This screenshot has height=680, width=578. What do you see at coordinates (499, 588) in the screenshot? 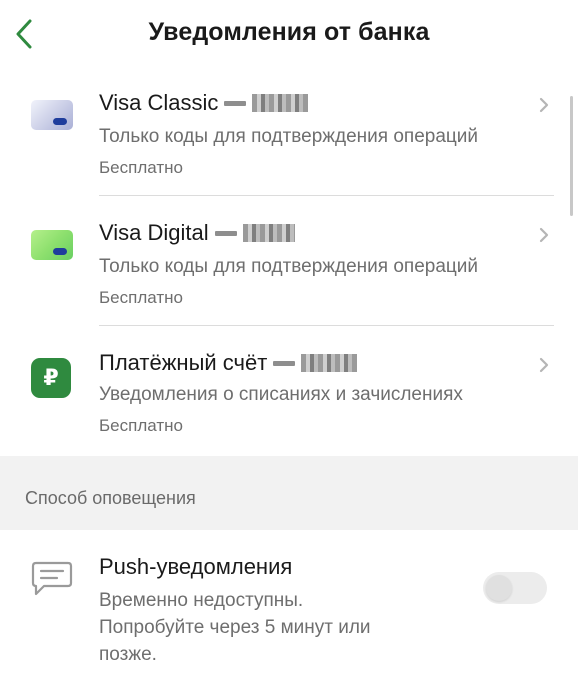
I see `toggle-knob` at bounding box center [499, 588].